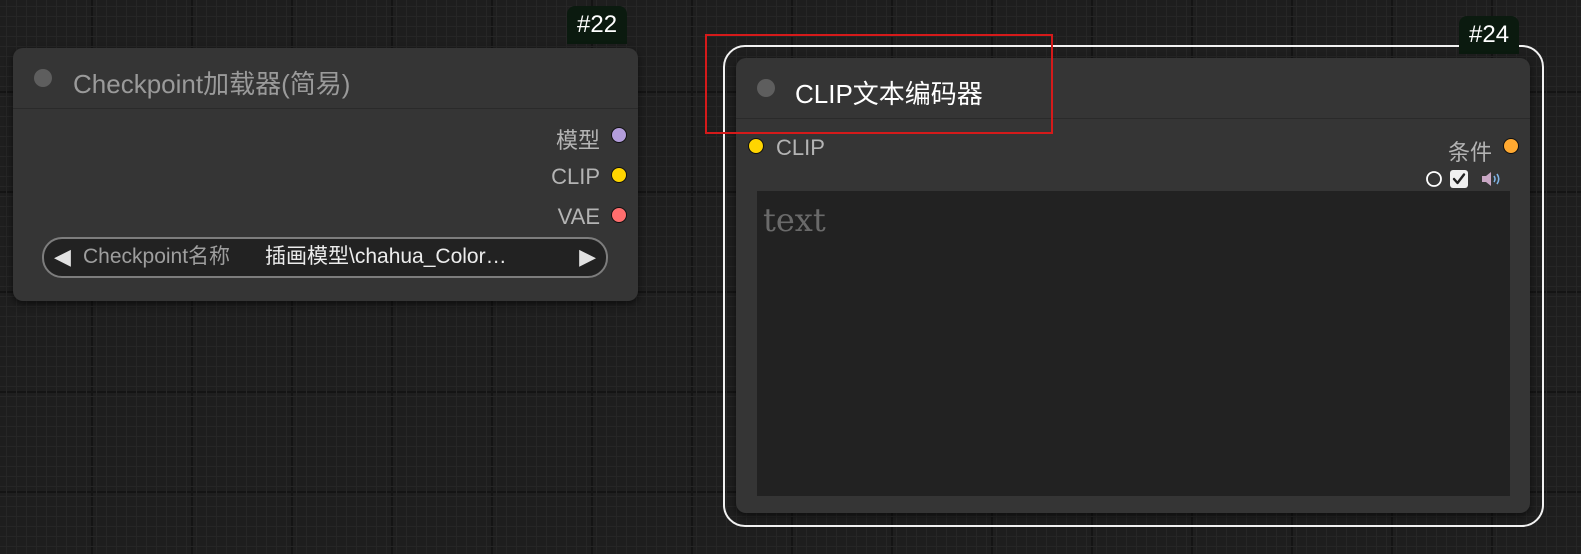 The height and width of the screenshot is (554, 1581). What do you see at coordinates (578, 216) in the screenshot?
I see `output-label-vae: VAE` at bounding box center [578, 216].